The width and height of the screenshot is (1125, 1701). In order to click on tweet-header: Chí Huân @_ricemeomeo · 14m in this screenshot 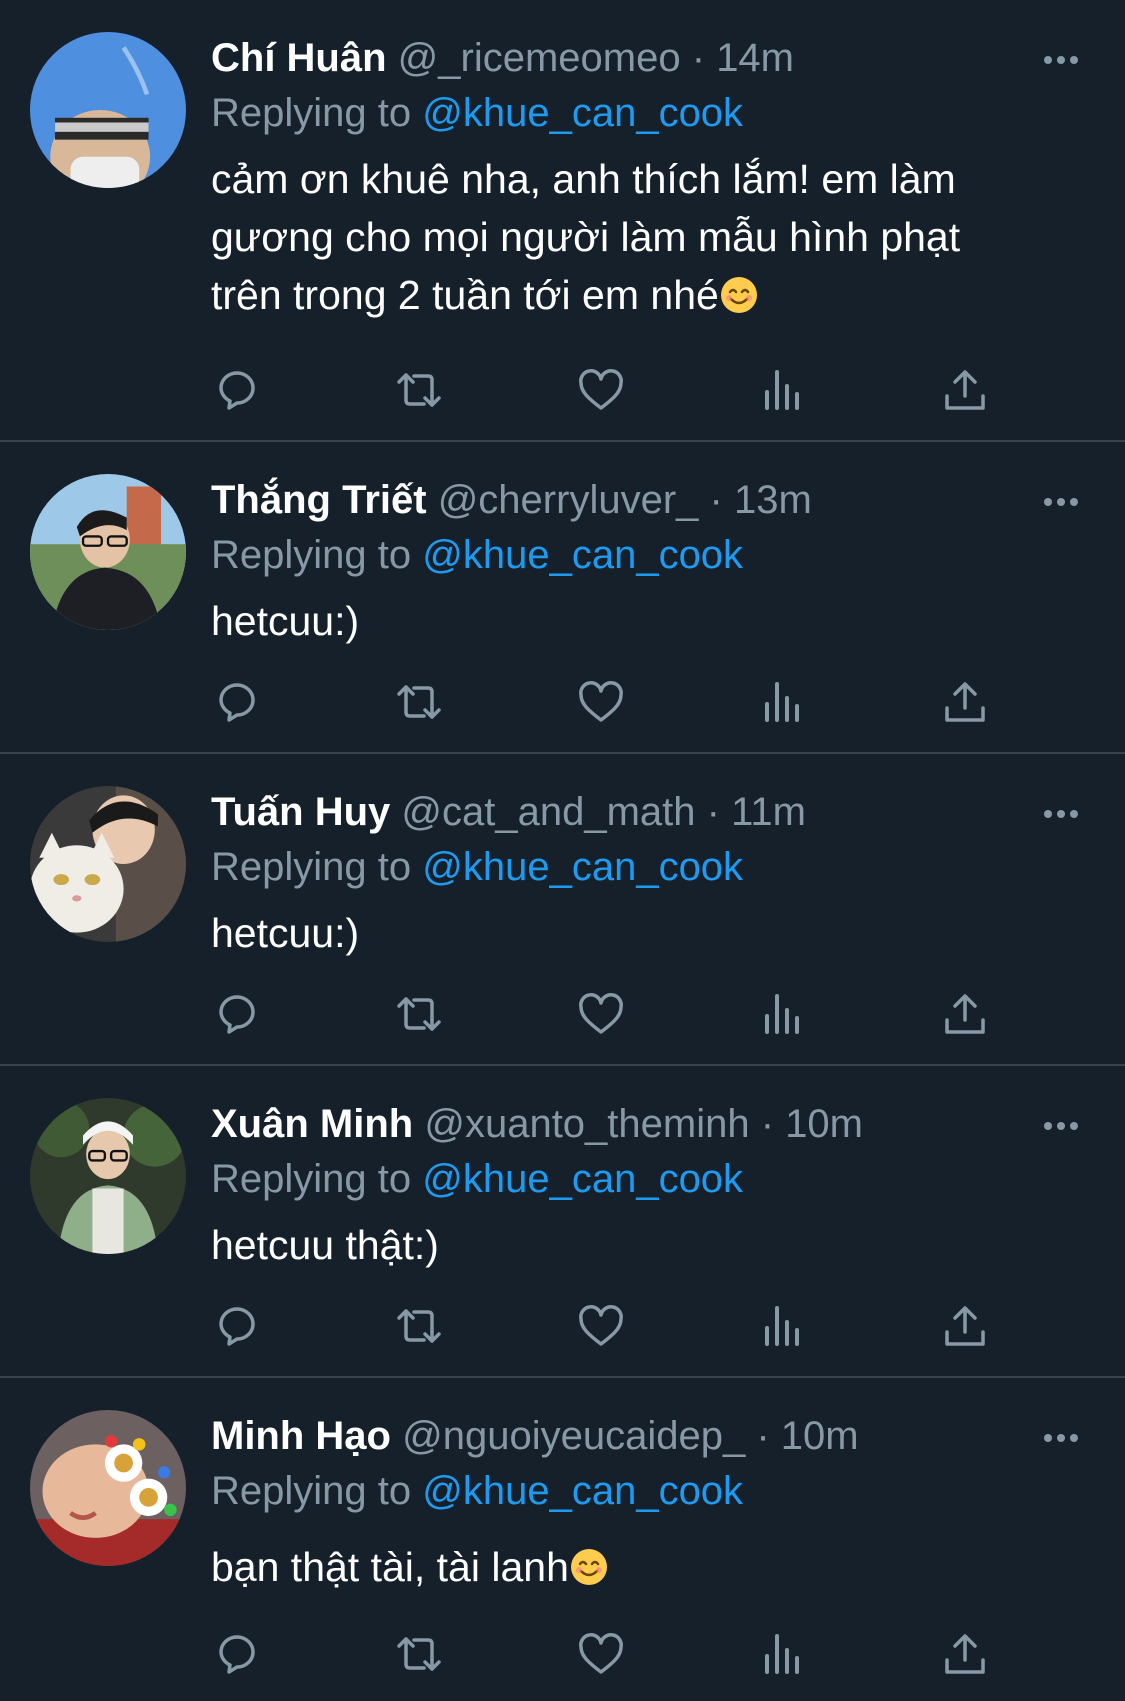, I will do `click(648, 58)`.